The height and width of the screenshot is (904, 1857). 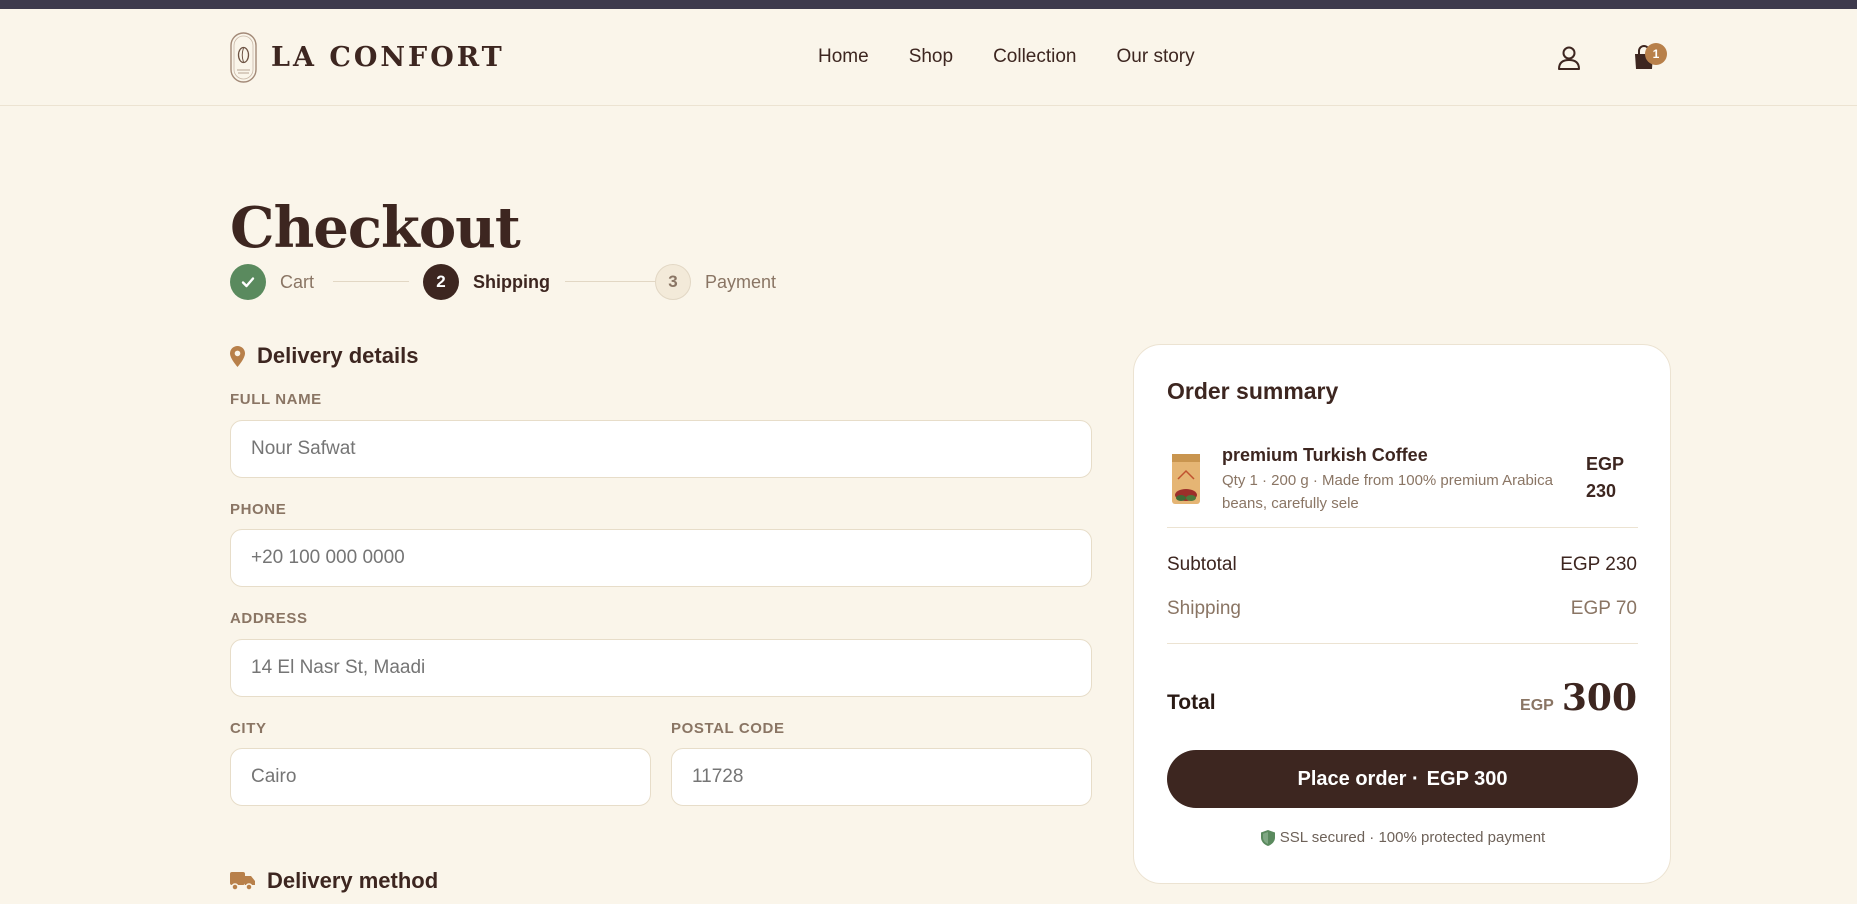 What do you see at coordinates (375, 228) in the screenshot?
I see `page-title: Checkout` at bounding box center [375, 228].